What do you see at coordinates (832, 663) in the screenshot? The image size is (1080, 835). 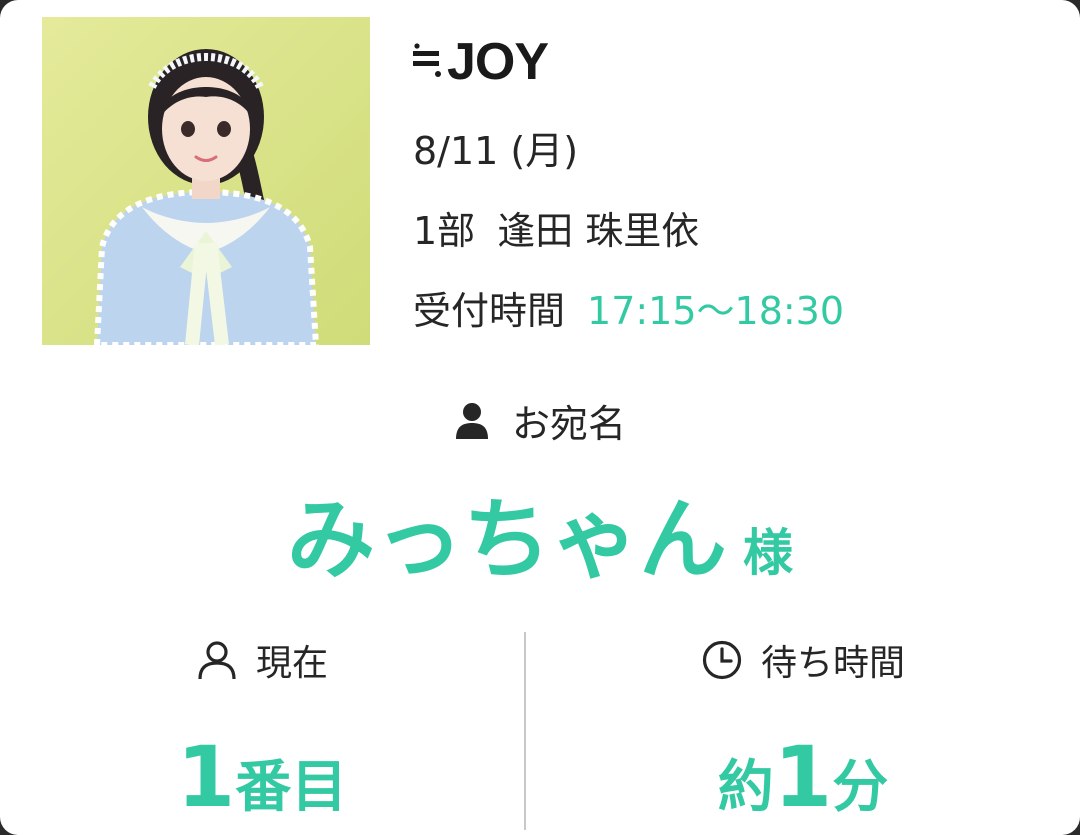 I see `wait-label: 待ち時間` at bounding box center [832, 663].